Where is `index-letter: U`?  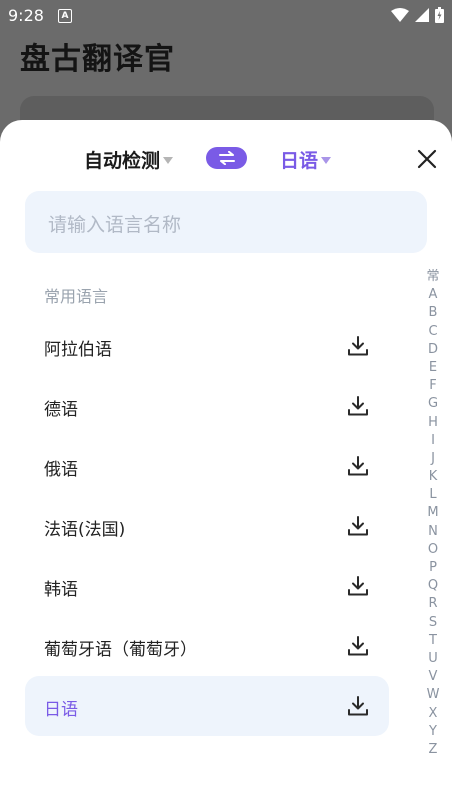
index-letter: U is located at coordinates (433, 659).